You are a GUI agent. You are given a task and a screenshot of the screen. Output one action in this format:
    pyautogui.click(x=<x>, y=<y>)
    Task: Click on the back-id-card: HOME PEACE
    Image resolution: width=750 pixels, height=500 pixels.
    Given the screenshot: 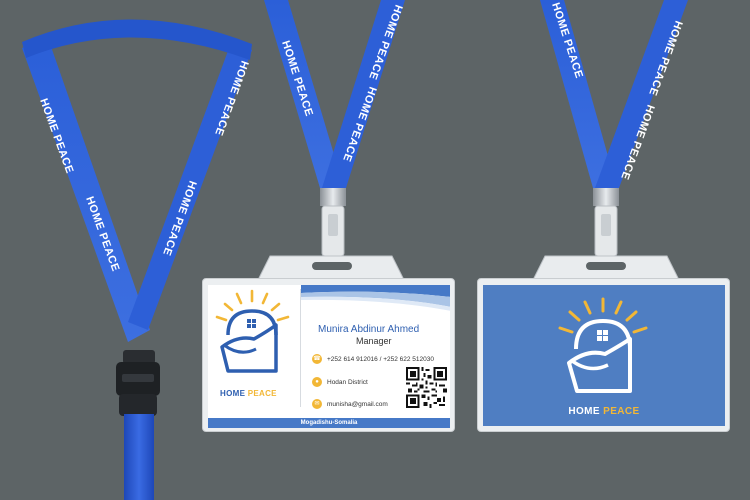 What is the action you would take?
    pyautogui.click(x=603, y=355)
    